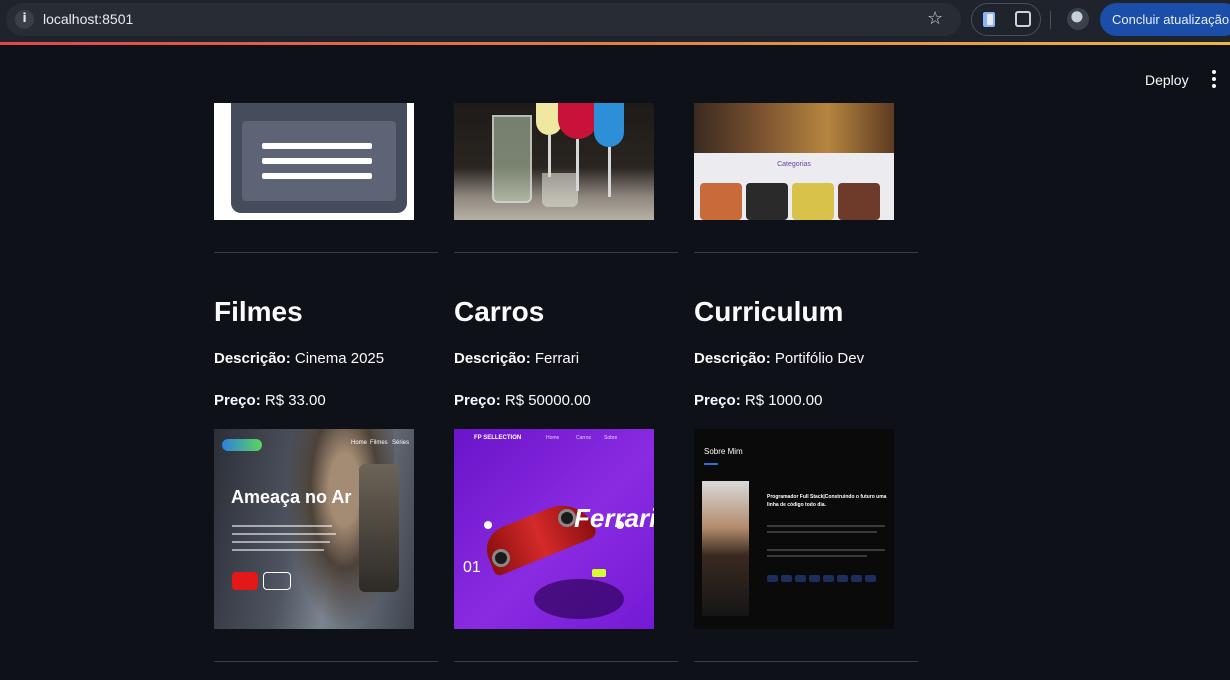  Describe the element at coordinates (620, 525) in the screenshot. I see `next-arrow-icon` at that location.